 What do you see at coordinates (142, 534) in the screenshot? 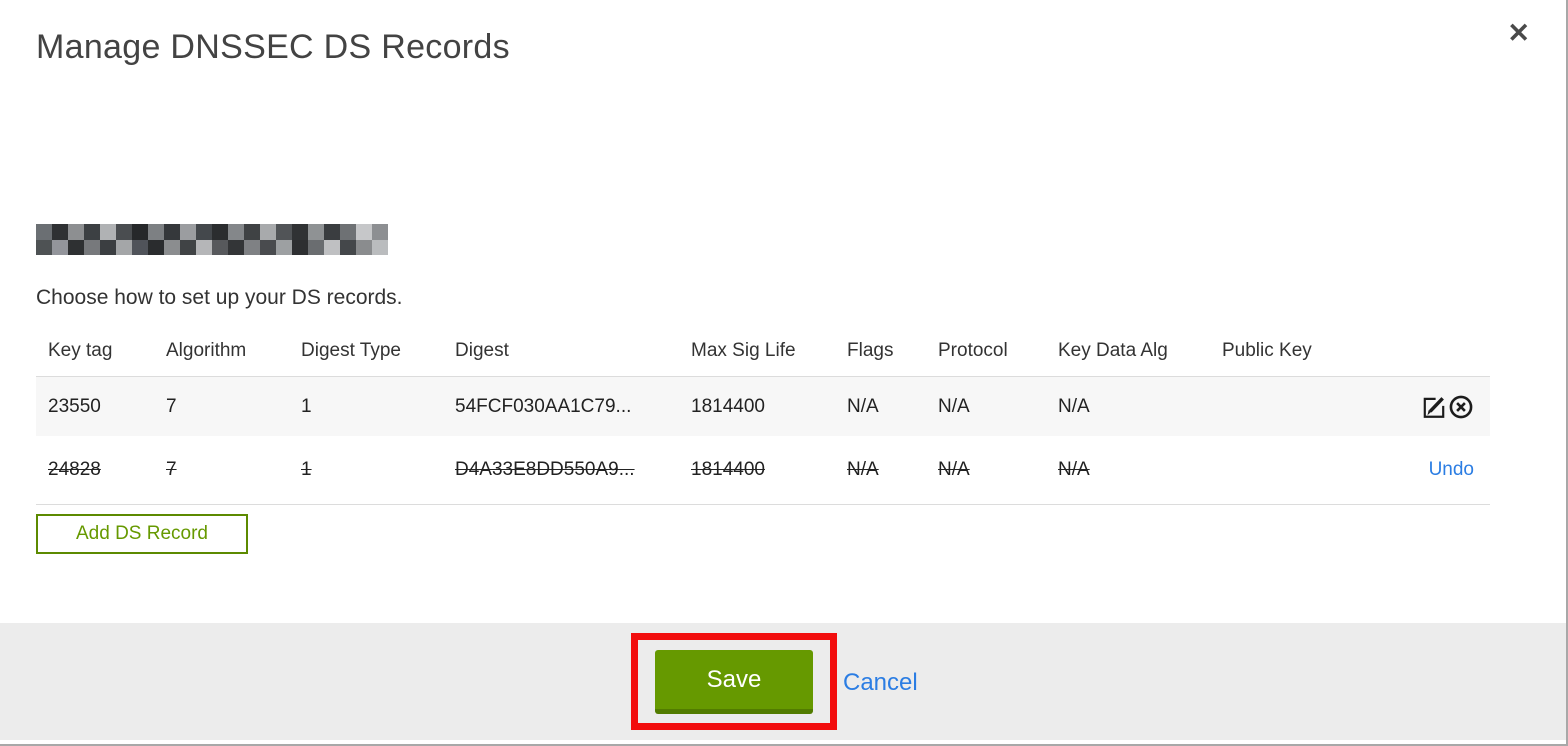
I see `add-ds-record-button: Add DS Record` at bounding box center [142, 534].